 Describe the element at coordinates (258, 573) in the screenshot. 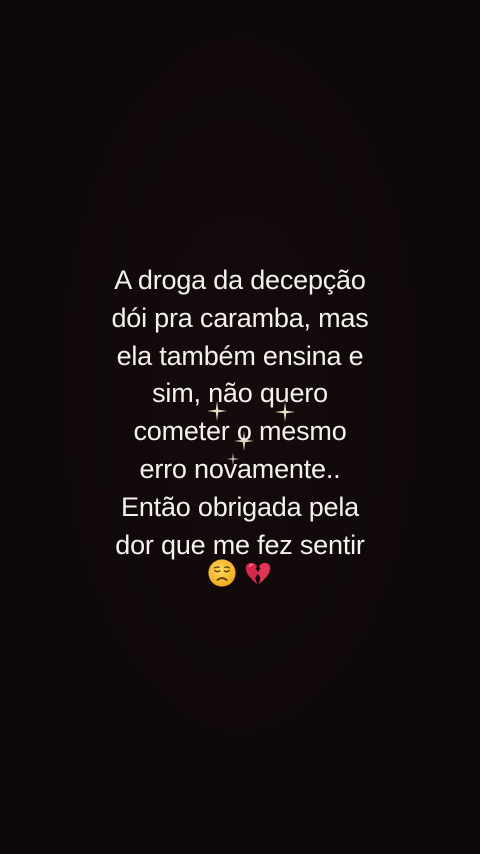

I see `broken-heart-icon` at that location.